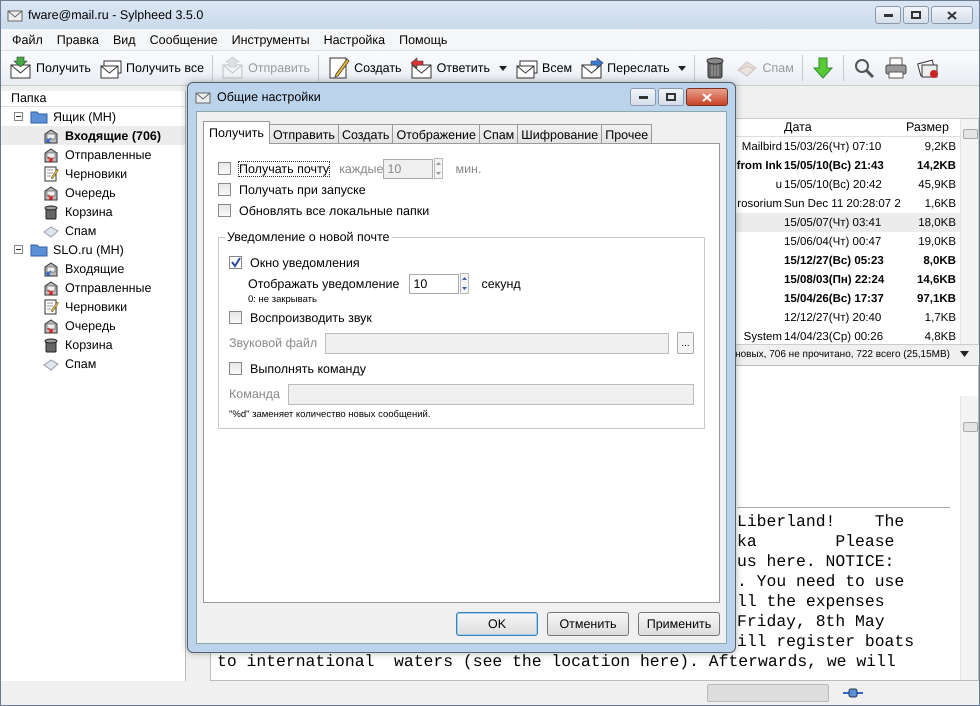 The width and height of the screenshot is (980, 706). What do you see at coordinates (936, 280) in the screenshot?
I see `table-cell: 14,6KB` at bounding box center [936, 280].